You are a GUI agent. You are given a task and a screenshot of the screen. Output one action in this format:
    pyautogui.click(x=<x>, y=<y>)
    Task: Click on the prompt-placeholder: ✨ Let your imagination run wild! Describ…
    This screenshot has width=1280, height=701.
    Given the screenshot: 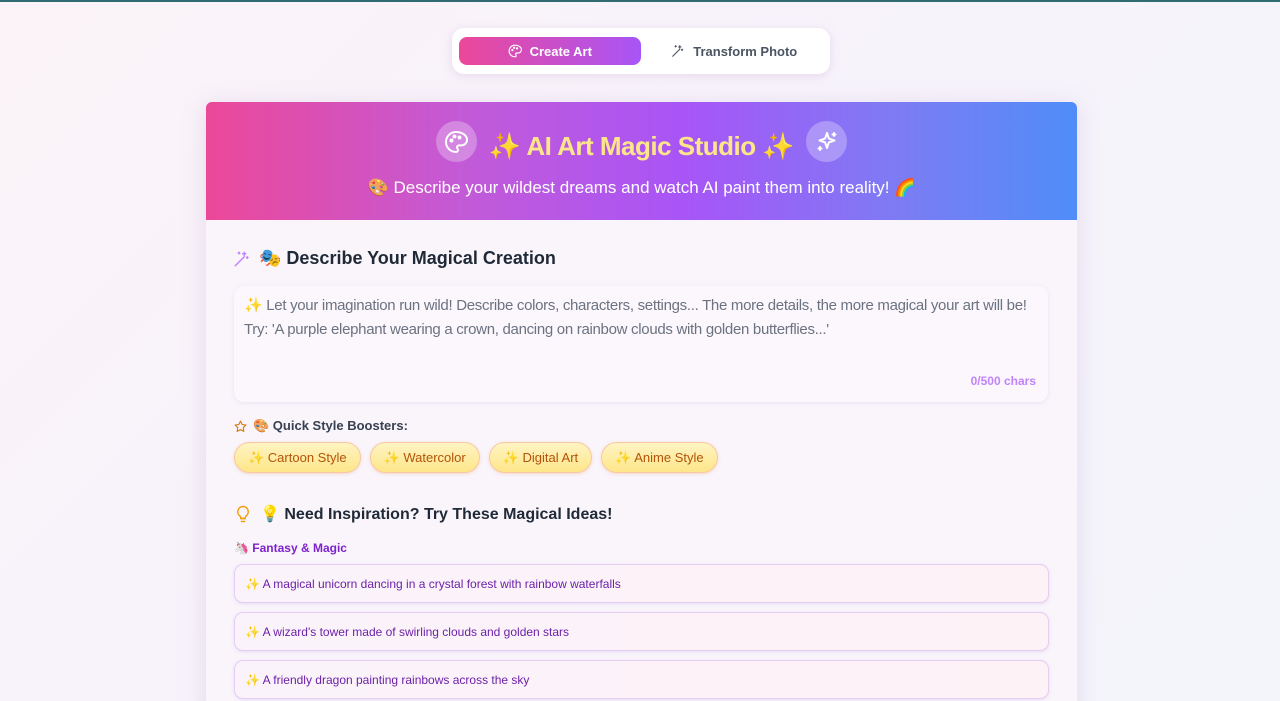 What is the action you would take?
    pyautogui.click(x=639, y=318)
    